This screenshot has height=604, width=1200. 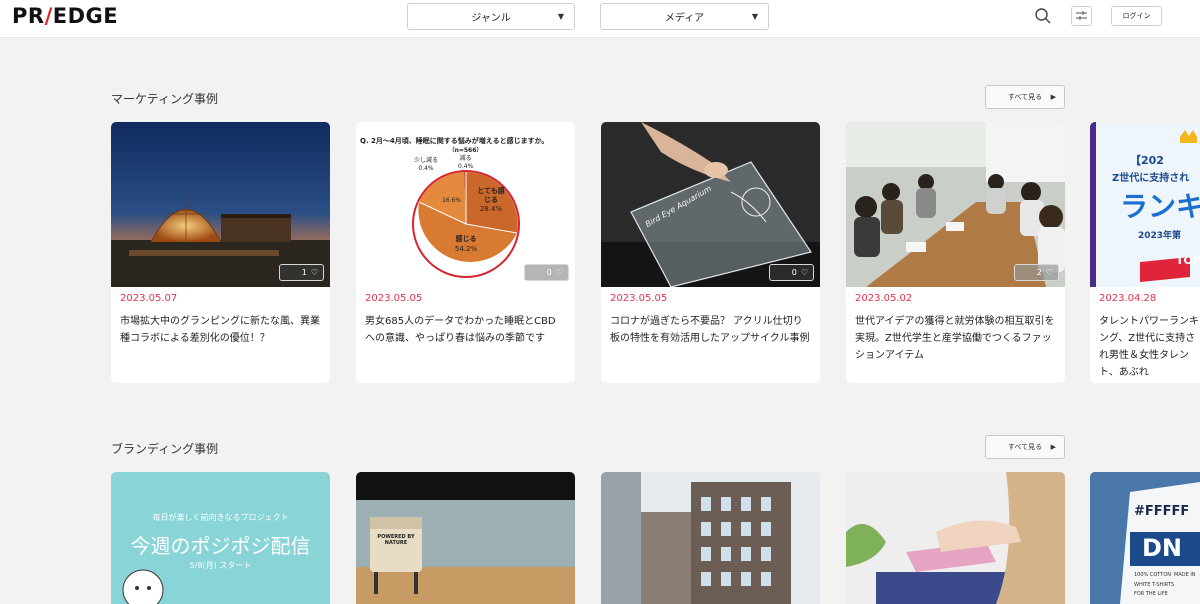 What do you see at coordinates (149, 298) in the screenshot?
I see `article-date: 2023.05.07` at bounding box center [149, 298].